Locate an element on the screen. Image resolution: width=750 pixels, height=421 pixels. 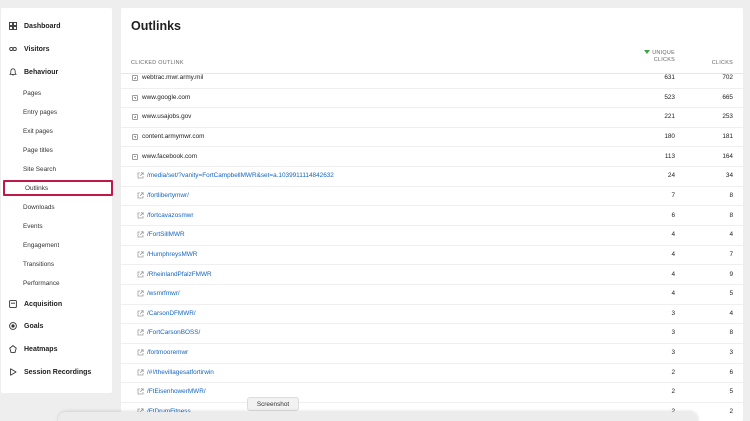
table-row: /fortmooremwr 3 3 is located at coordinates (432, 354).